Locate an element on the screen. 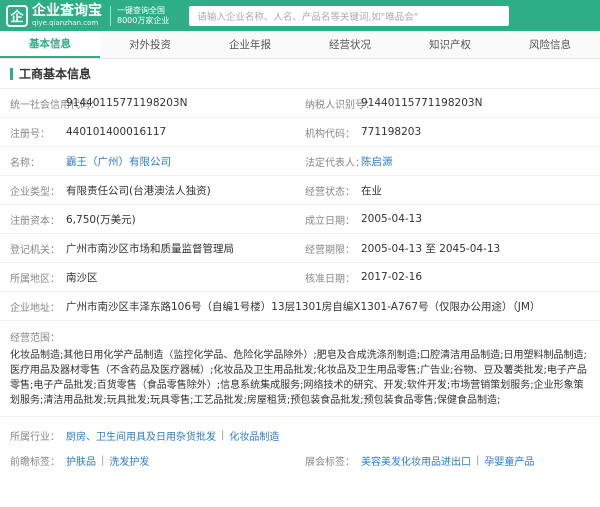  field-label: 企业地址： is located at coordinates (35, 308).